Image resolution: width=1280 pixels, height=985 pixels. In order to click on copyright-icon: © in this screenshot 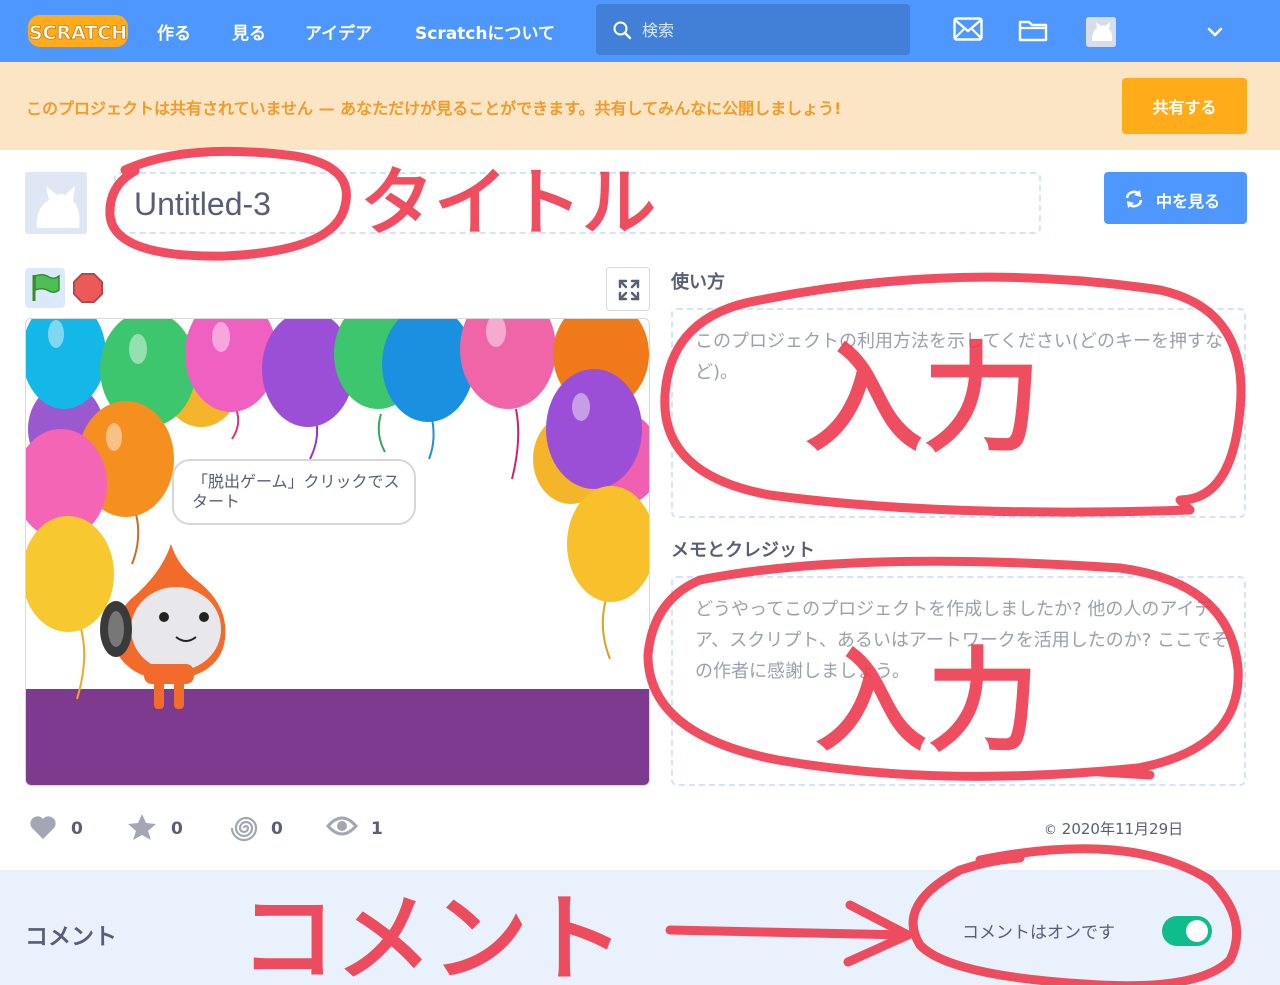, I will do `click(1050, 830)`.